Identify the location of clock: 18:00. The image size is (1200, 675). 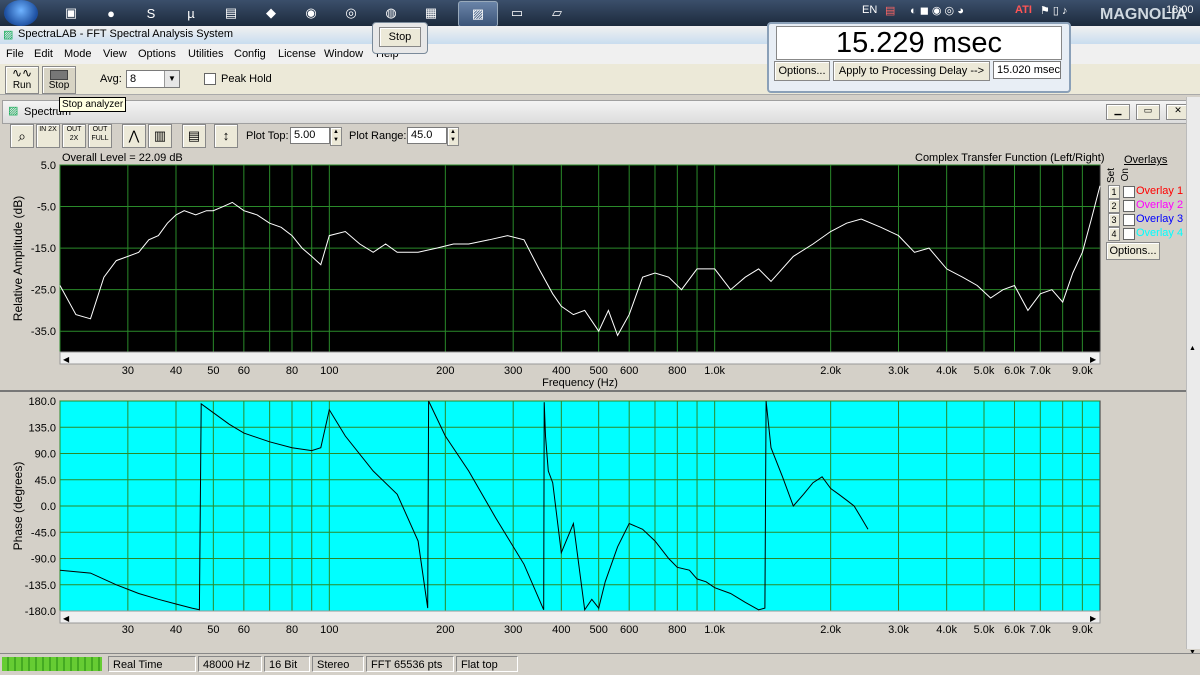
(1180, 10).